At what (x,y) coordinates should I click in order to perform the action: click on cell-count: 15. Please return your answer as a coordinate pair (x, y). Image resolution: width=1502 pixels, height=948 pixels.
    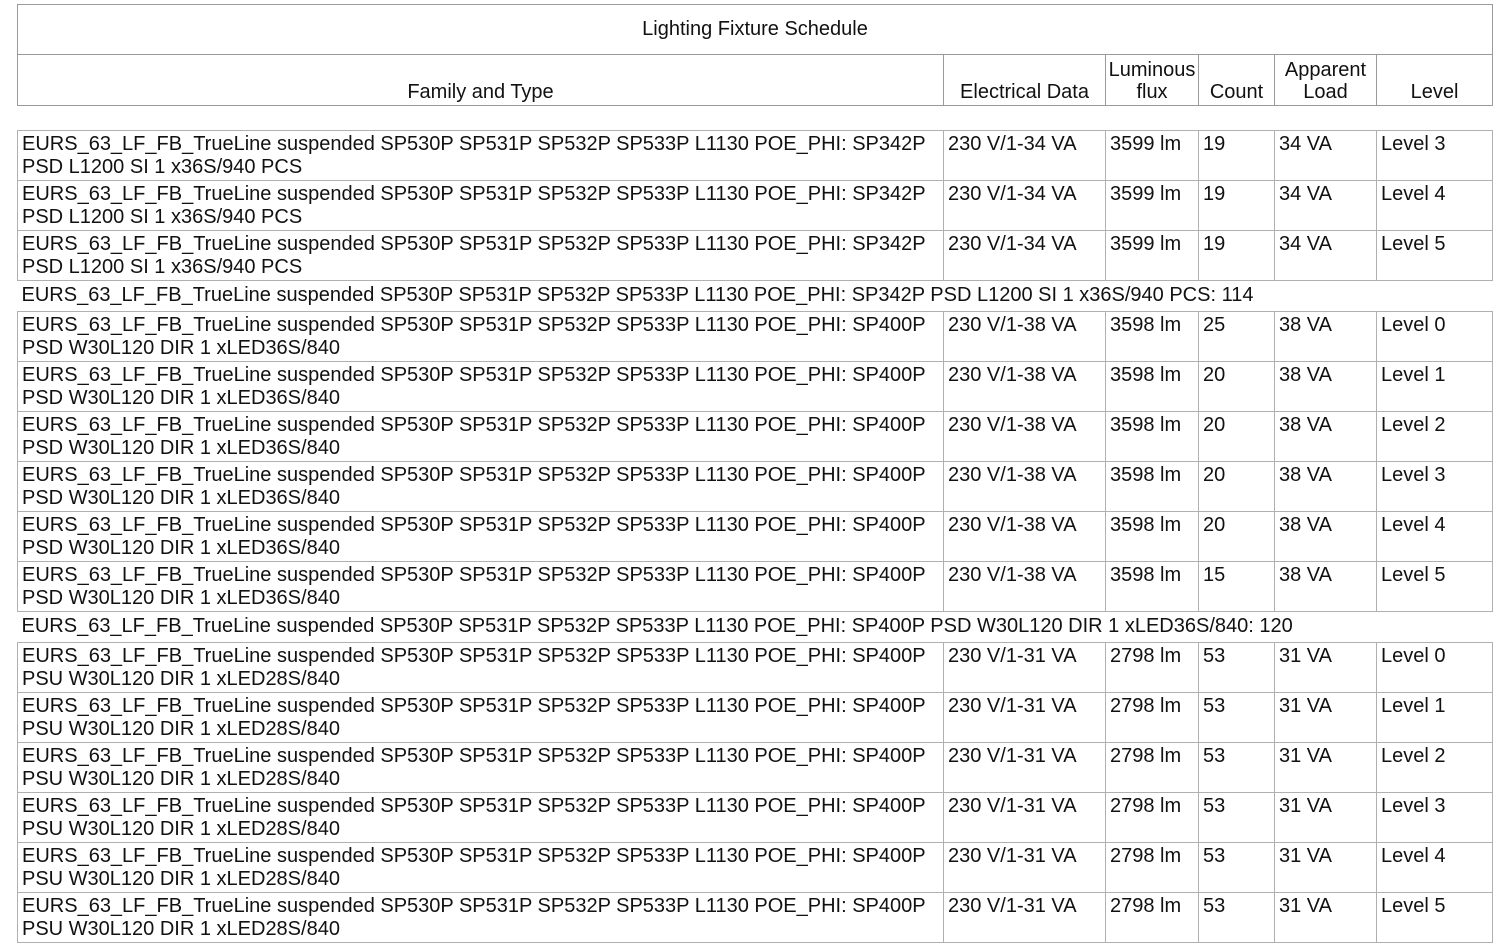
    Looking at the image, I should click on (1236, 586).